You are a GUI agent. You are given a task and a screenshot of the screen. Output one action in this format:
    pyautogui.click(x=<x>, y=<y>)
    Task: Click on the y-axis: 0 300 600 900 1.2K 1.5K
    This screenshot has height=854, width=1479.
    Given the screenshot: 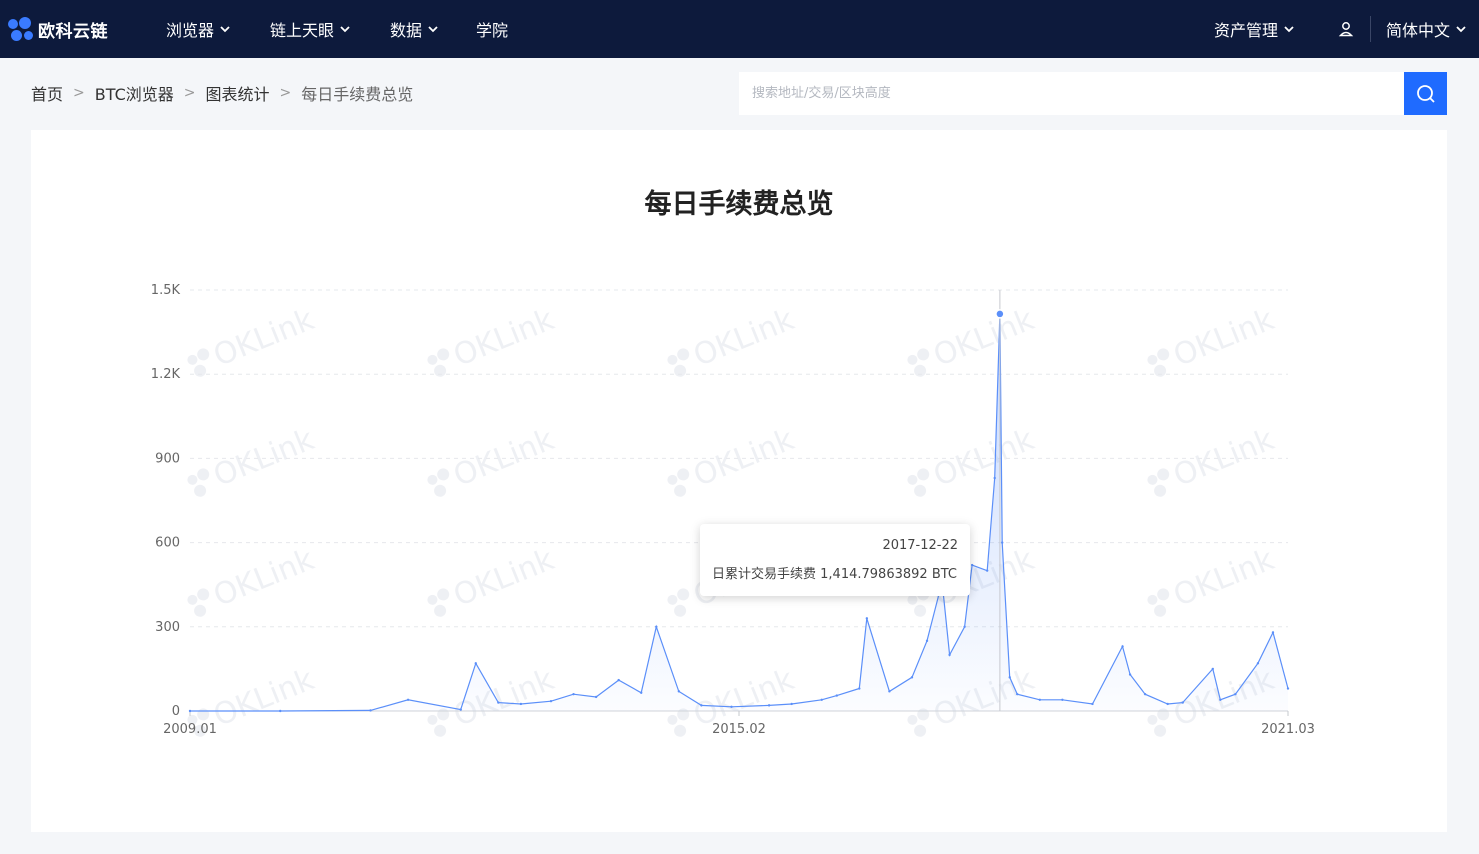 What is the action you would take?
    pyautogui.click(x=166, y=501)
    